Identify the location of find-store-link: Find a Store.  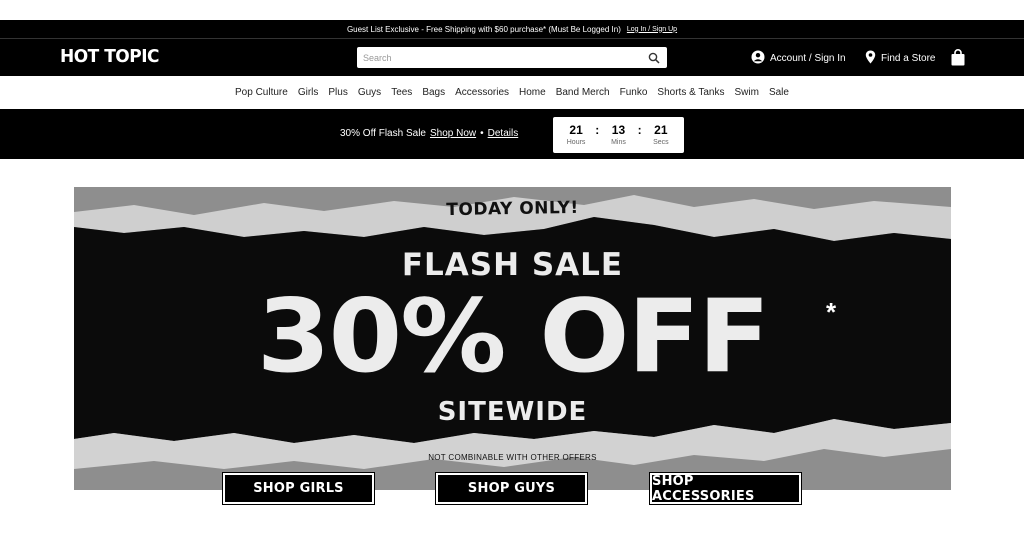
(900, 58).